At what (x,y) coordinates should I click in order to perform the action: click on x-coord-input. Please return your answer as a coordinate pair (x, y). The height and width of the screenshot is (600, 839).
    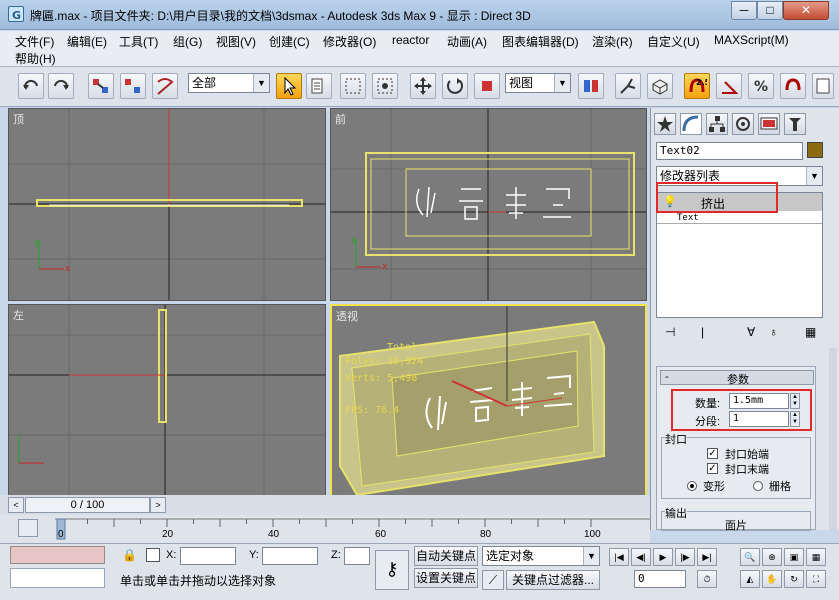
    Looking at the image, I should click on (208, 556).